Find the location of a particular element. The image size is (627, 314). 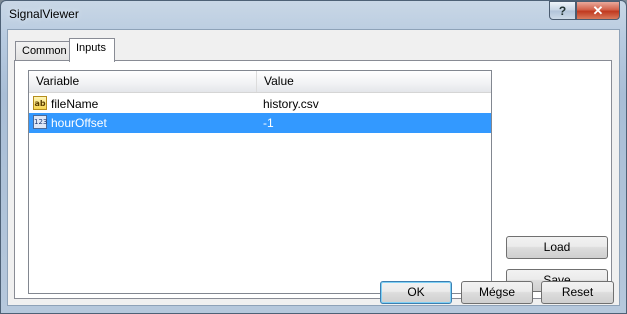

string-type-icon: ab is located at coordinates (40, 103).